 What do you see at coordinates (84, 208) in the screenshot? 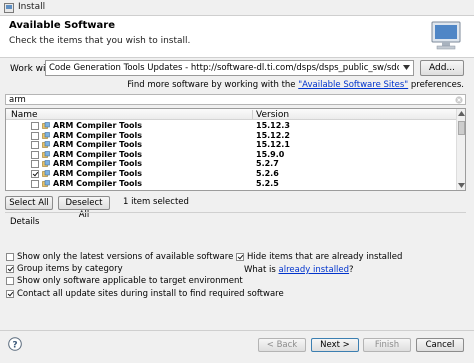
I see `deselect-all-button: Deselect All` at bounding box center [84, 208].